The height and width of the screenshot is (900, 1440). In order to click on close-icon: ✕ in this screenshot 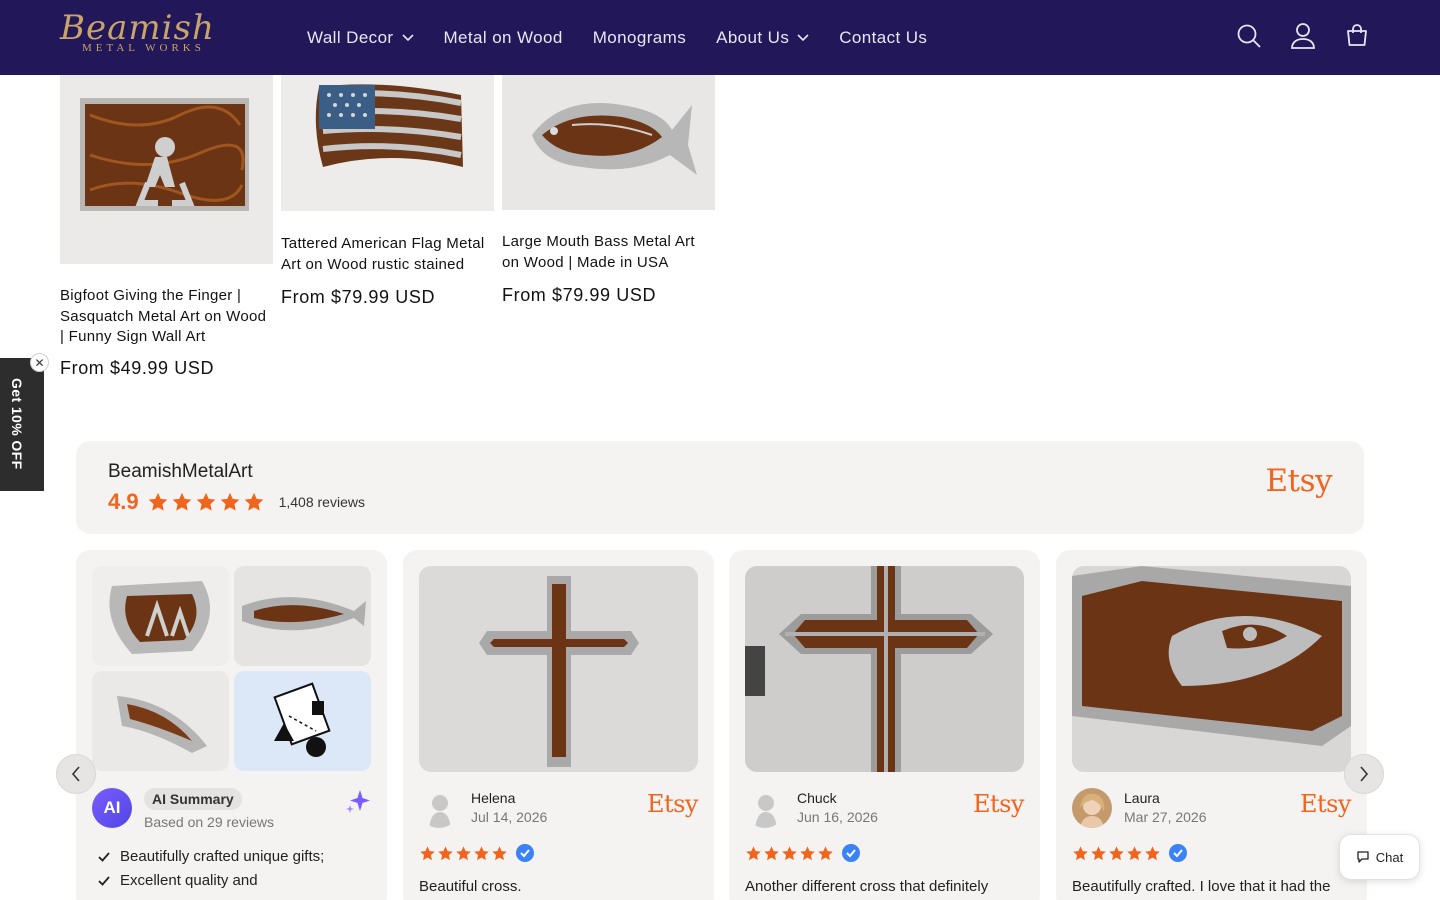, I will do `click(39, 362)`.